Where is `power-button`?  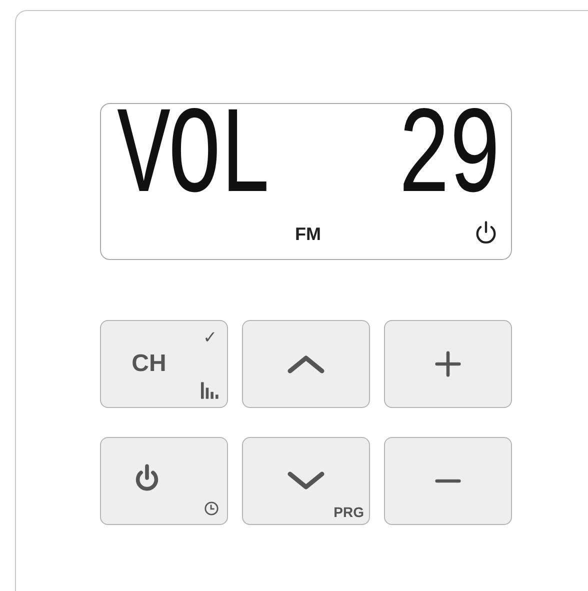
power-button is located at coordinates (164, 481).